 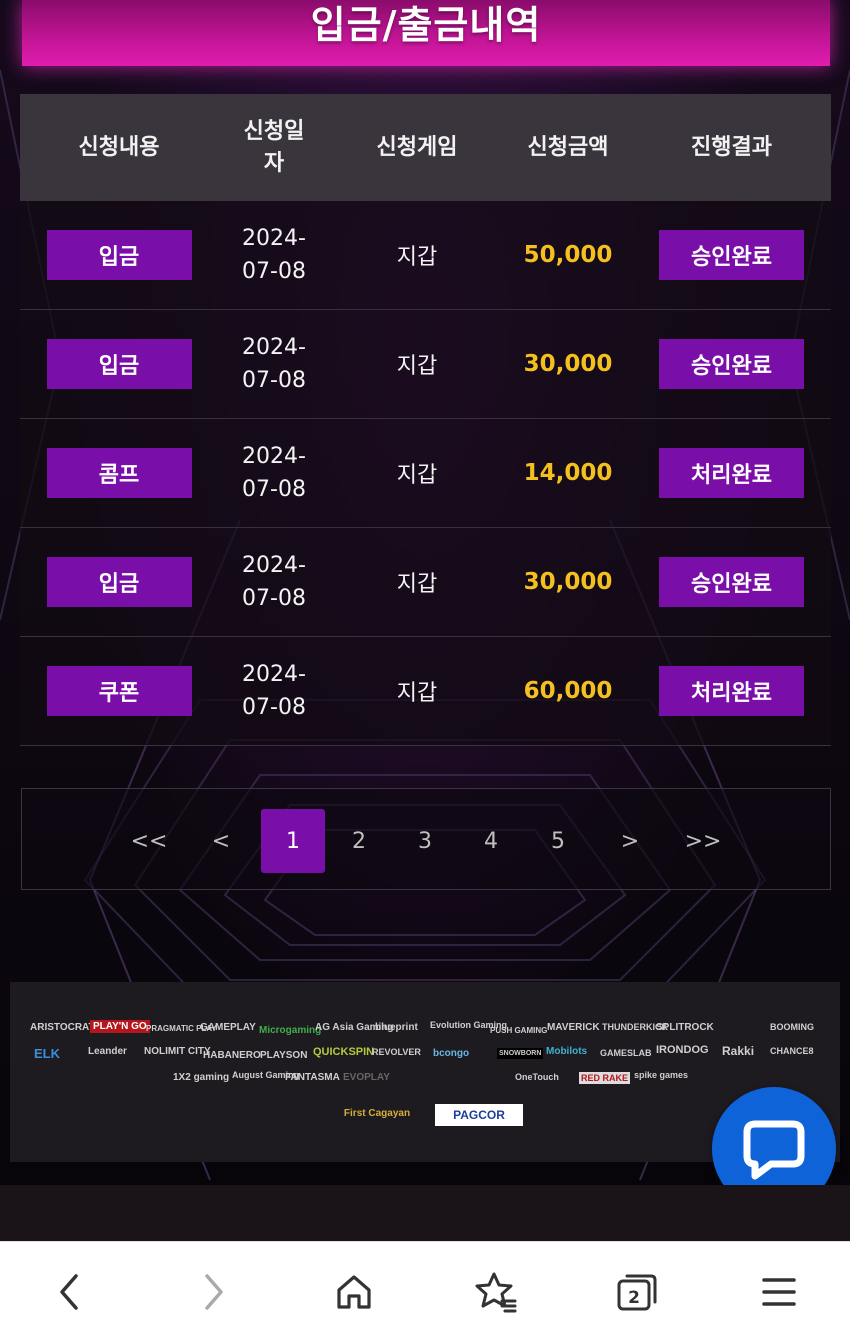 What do you see at coordinates (731, 147) in the screenshot?
I see `column-header-result: 진행결과` at bounding box center [731, 147].